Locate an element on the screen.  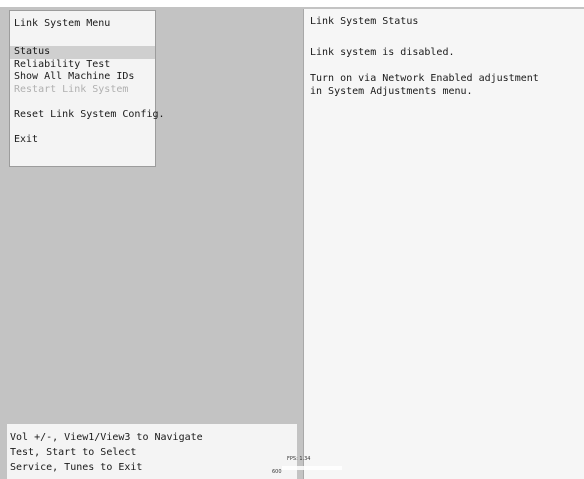
menu-item-restart-link-system: Restart Link System is located at coordinates (71, 89).